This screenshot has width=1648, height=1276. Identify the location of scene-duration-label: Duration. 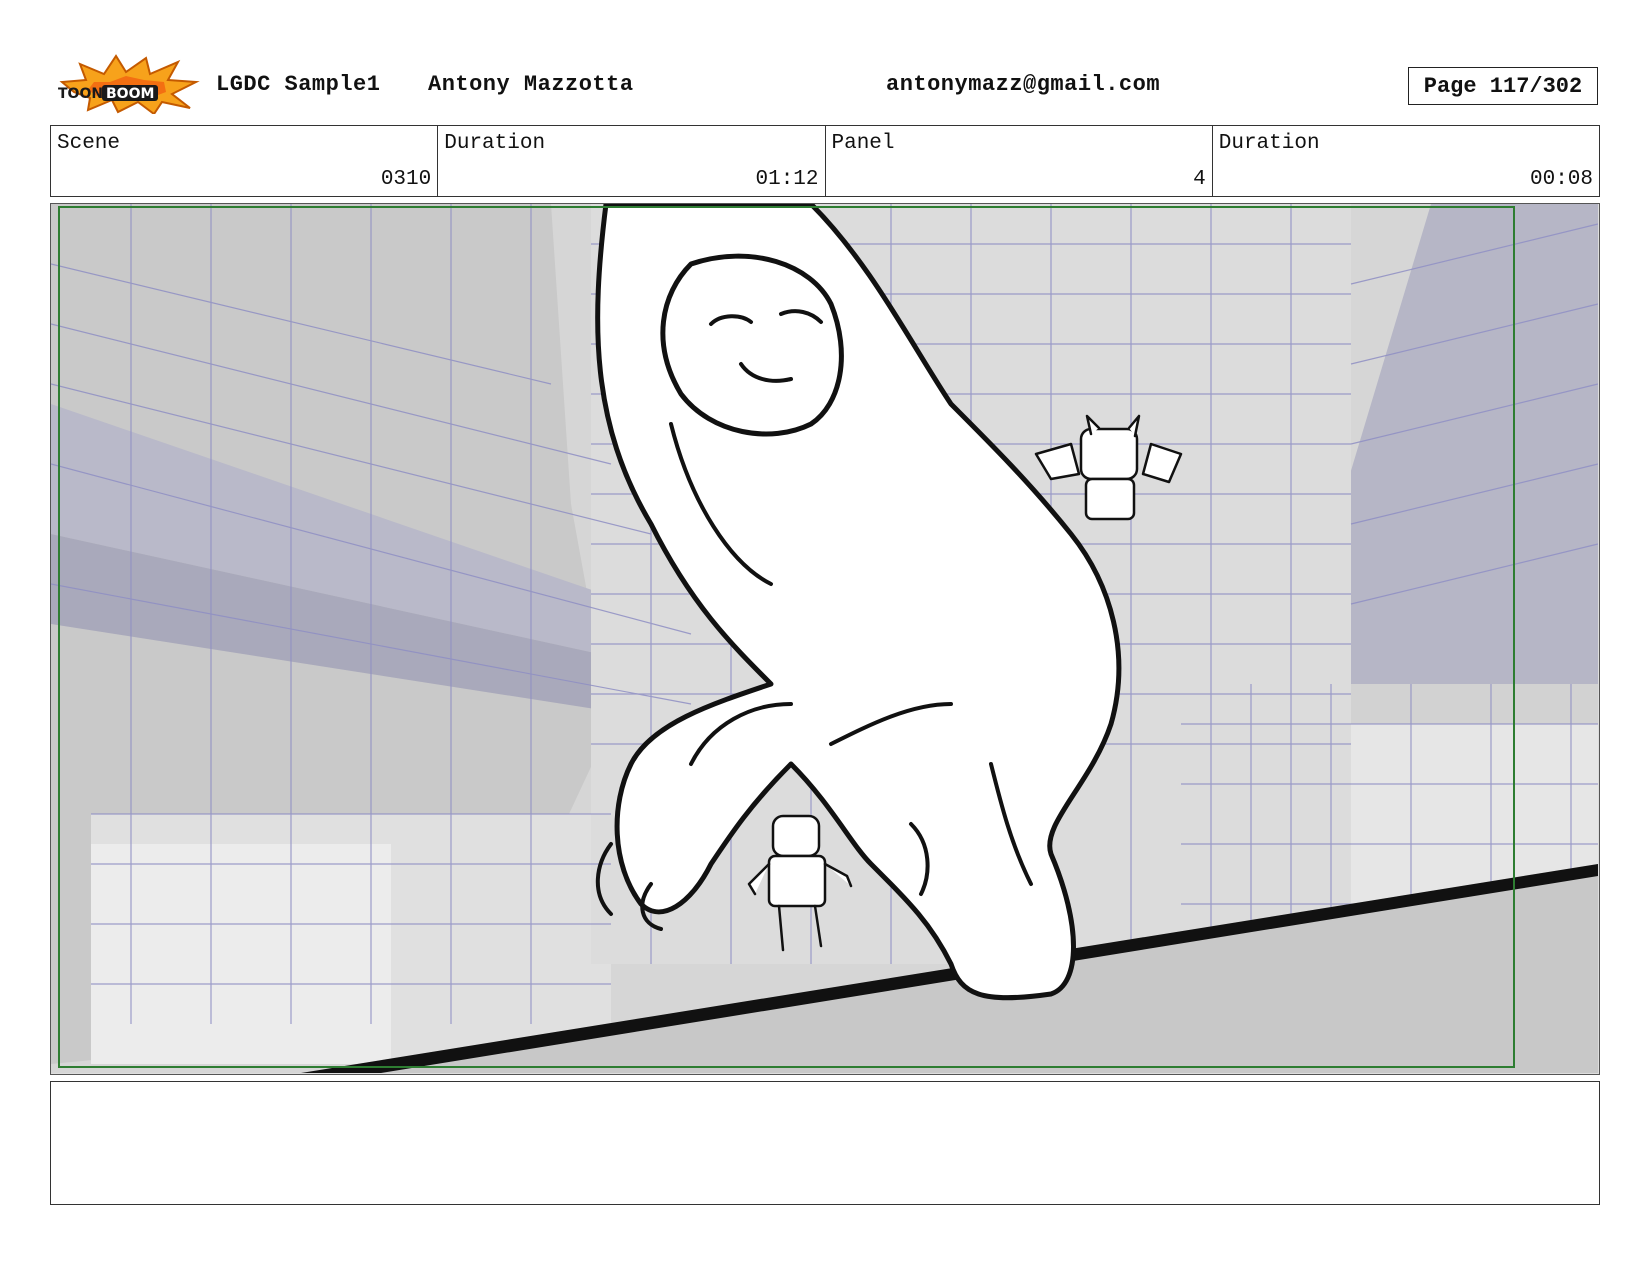
(495, 143).